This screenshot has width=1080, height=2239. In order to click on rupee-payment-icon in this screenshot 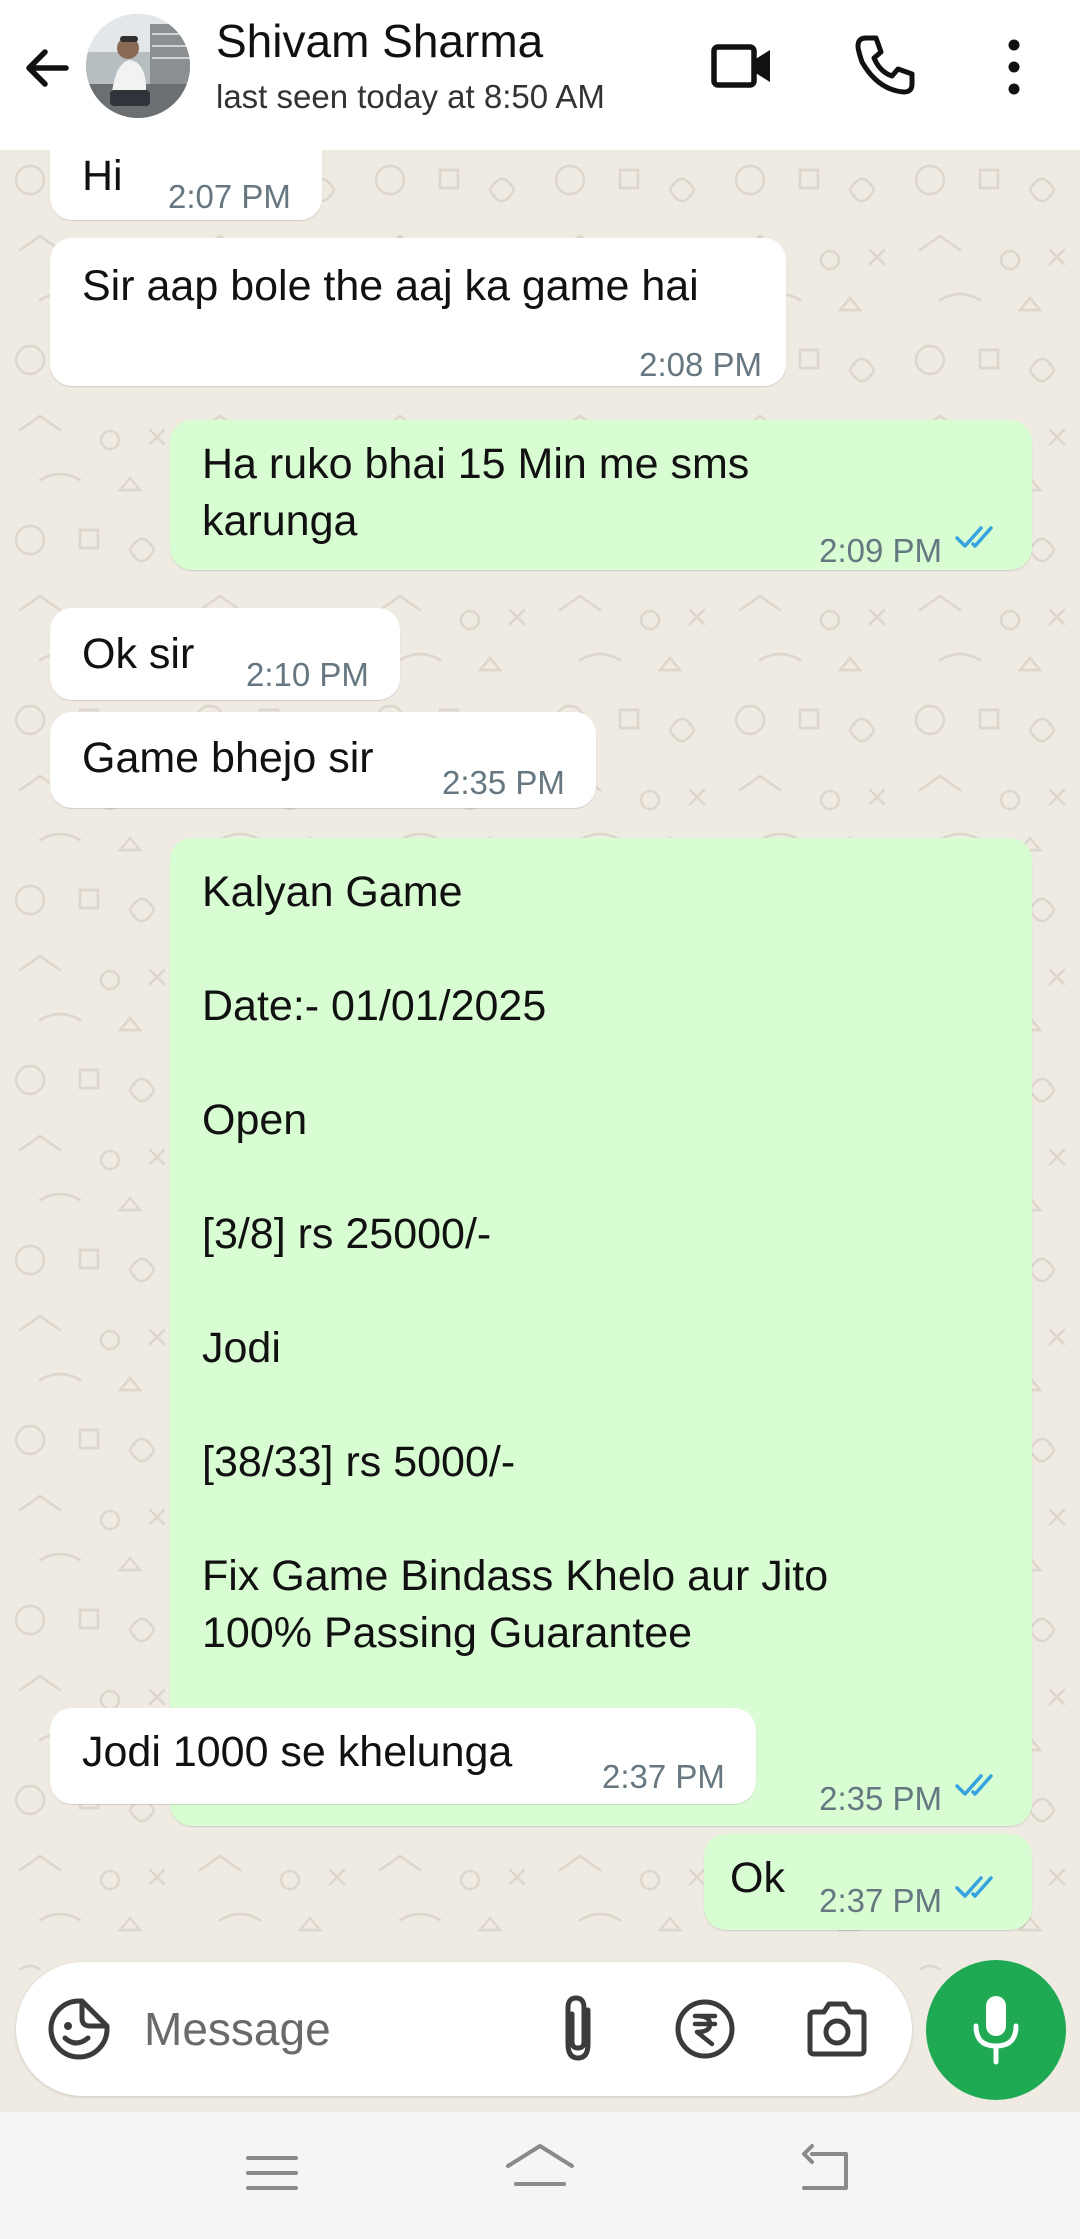, I will do `click(705, 2029)`.